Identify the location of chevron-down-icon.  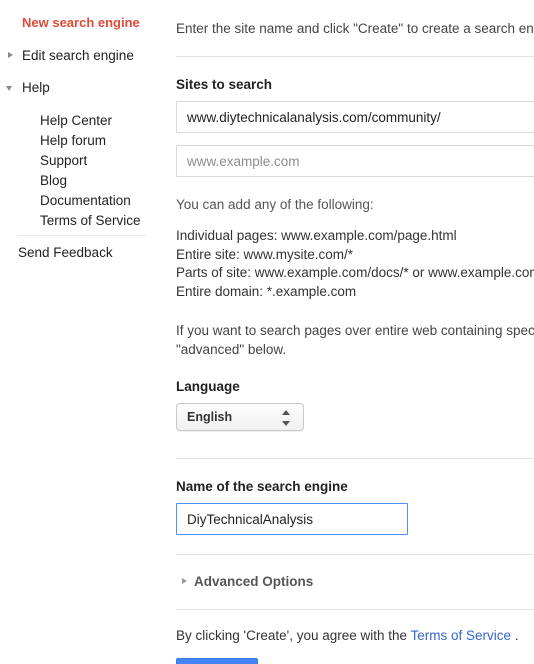
(9, 88).